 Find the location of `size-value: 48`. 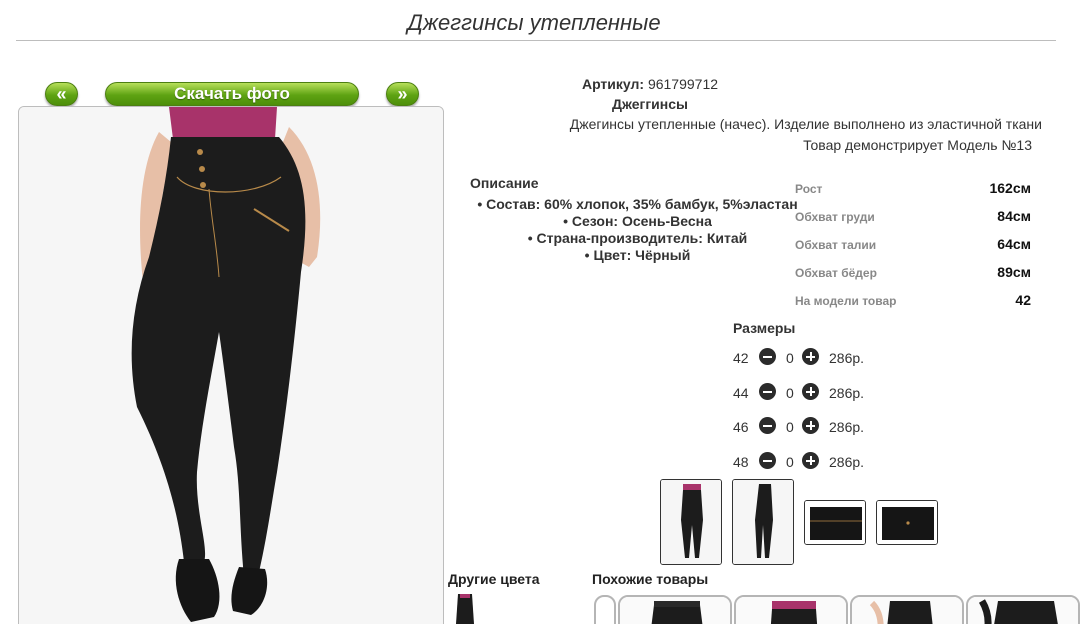

size-value: 48 is located at coordinates (741, 462).